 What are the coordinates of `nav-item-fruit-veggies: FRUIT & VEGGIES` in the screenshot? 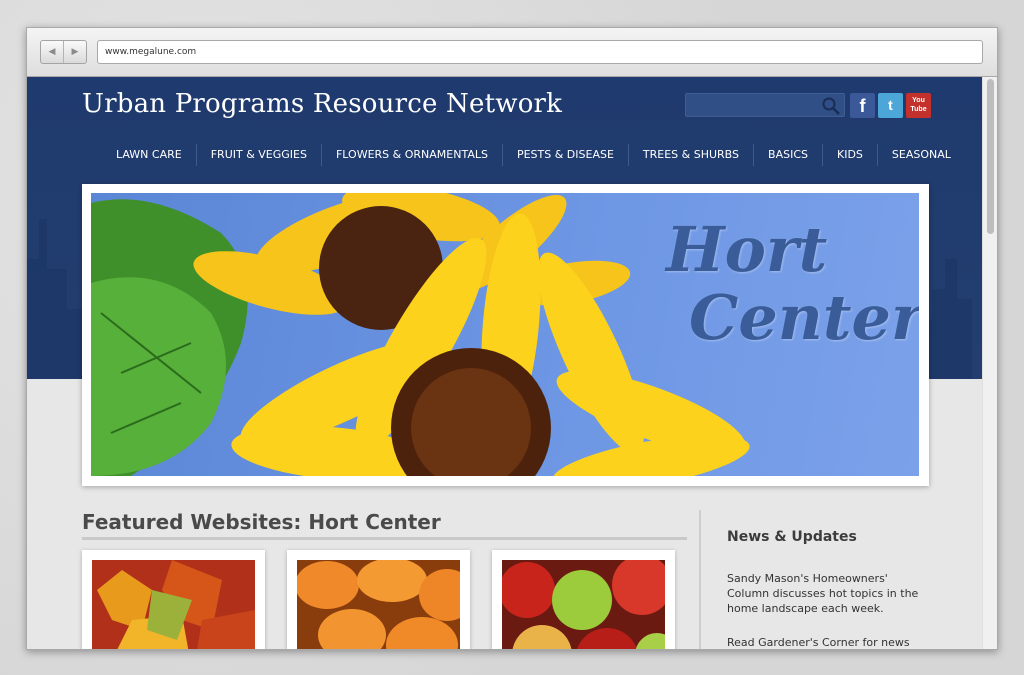 It's located at (258, 155).